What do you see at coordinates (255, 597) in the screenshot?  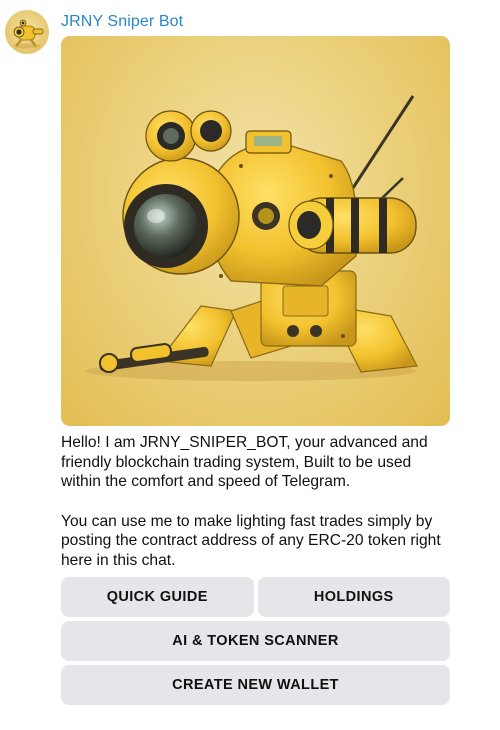 I see `keyboard-row-1: QUICK GUIDE HOLDINGS` at bounding box center [255, 597].